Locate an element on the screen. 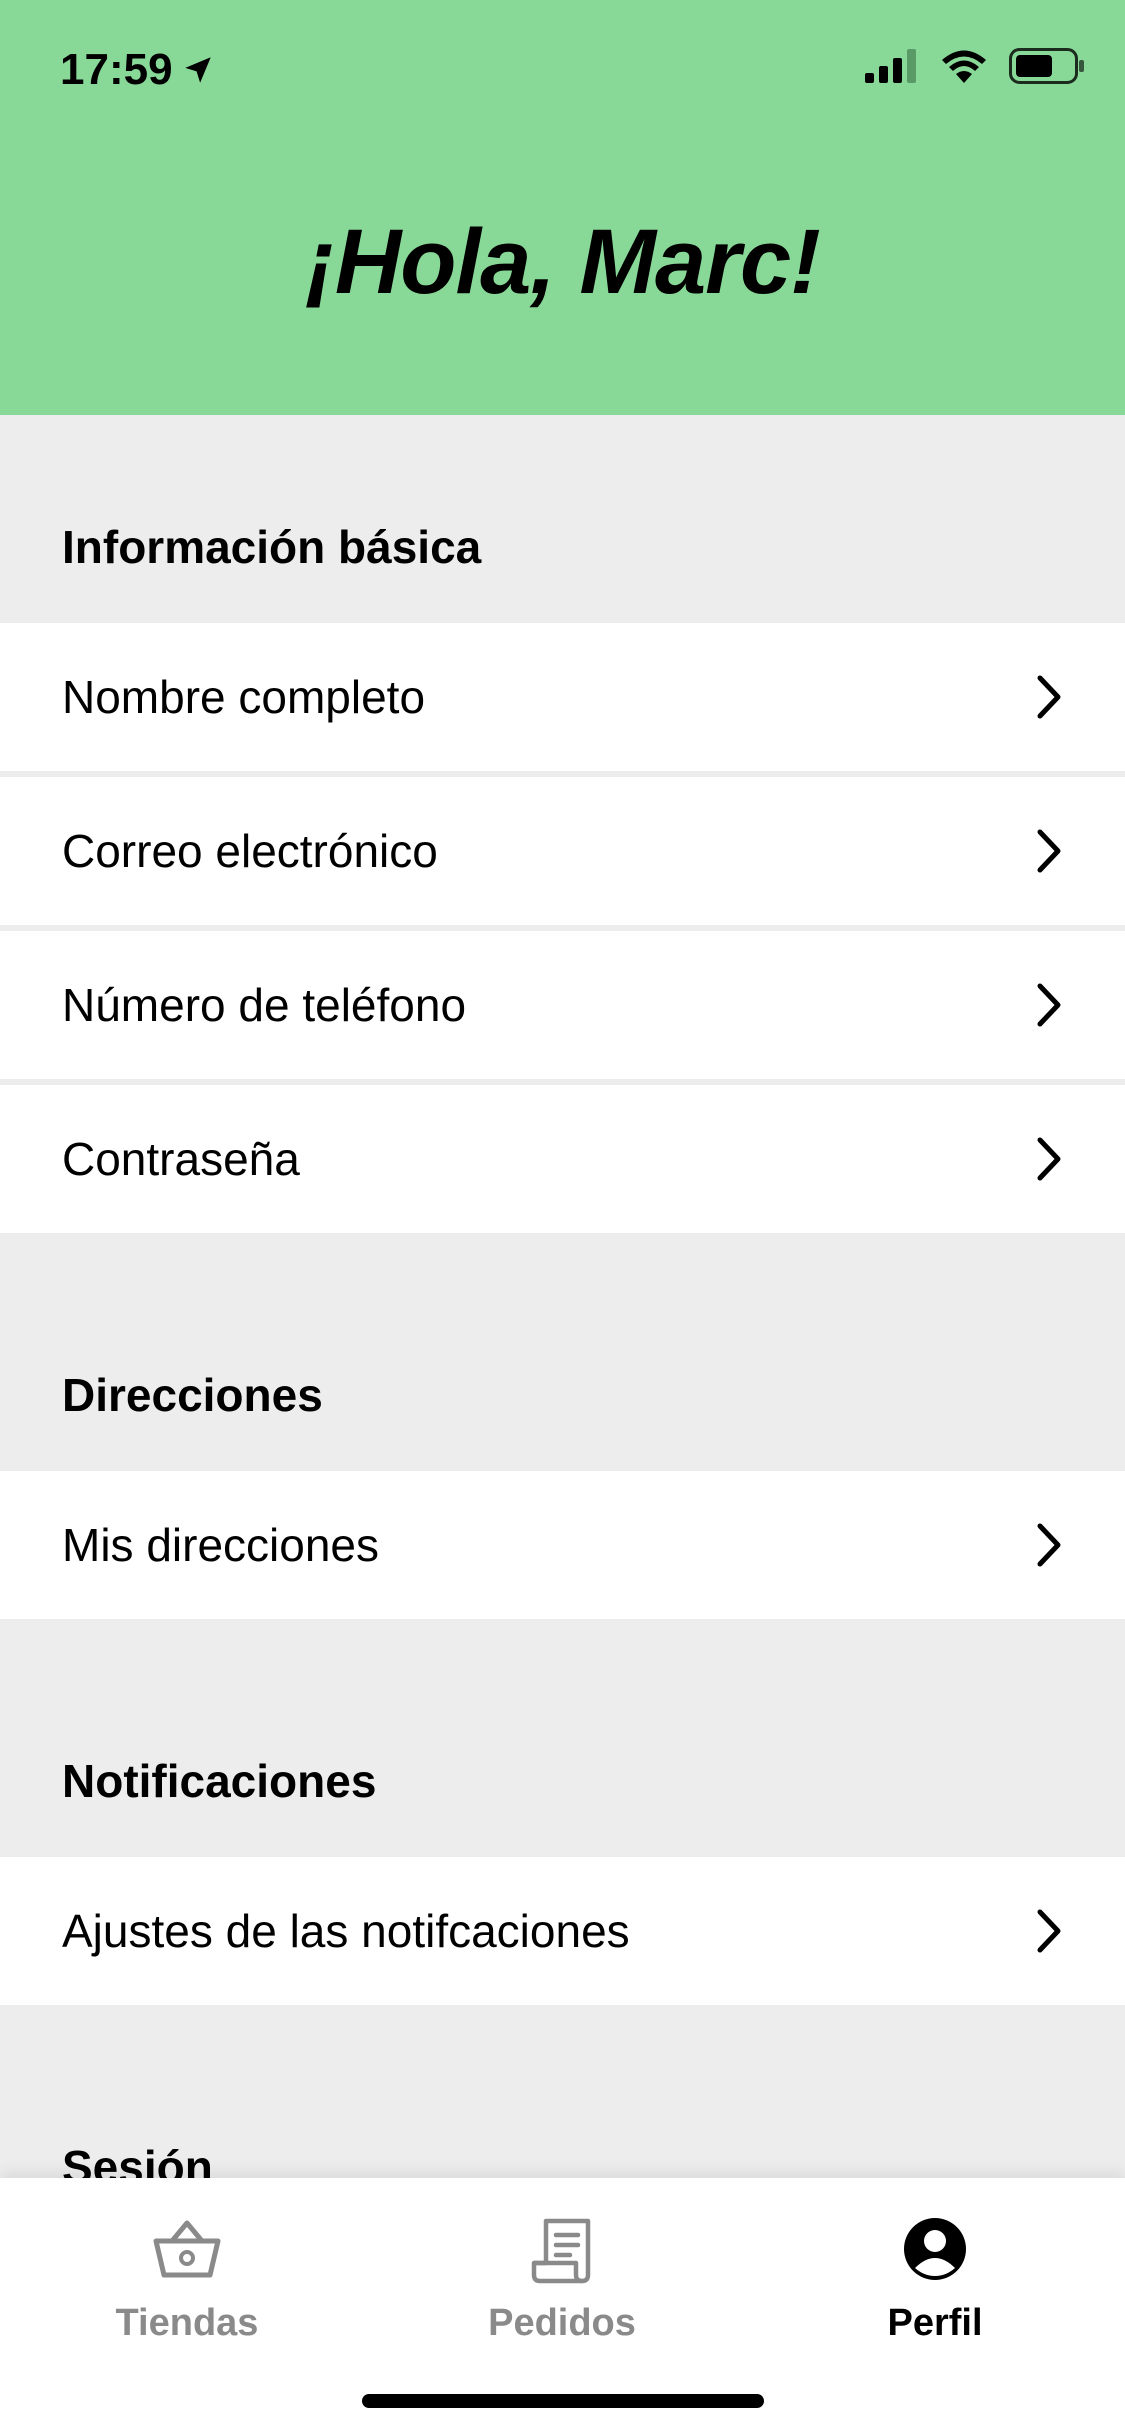 The width and height of the screenshot is (1125, 2436). tab-label: Pedidos is located at coordinates (562, 2323).